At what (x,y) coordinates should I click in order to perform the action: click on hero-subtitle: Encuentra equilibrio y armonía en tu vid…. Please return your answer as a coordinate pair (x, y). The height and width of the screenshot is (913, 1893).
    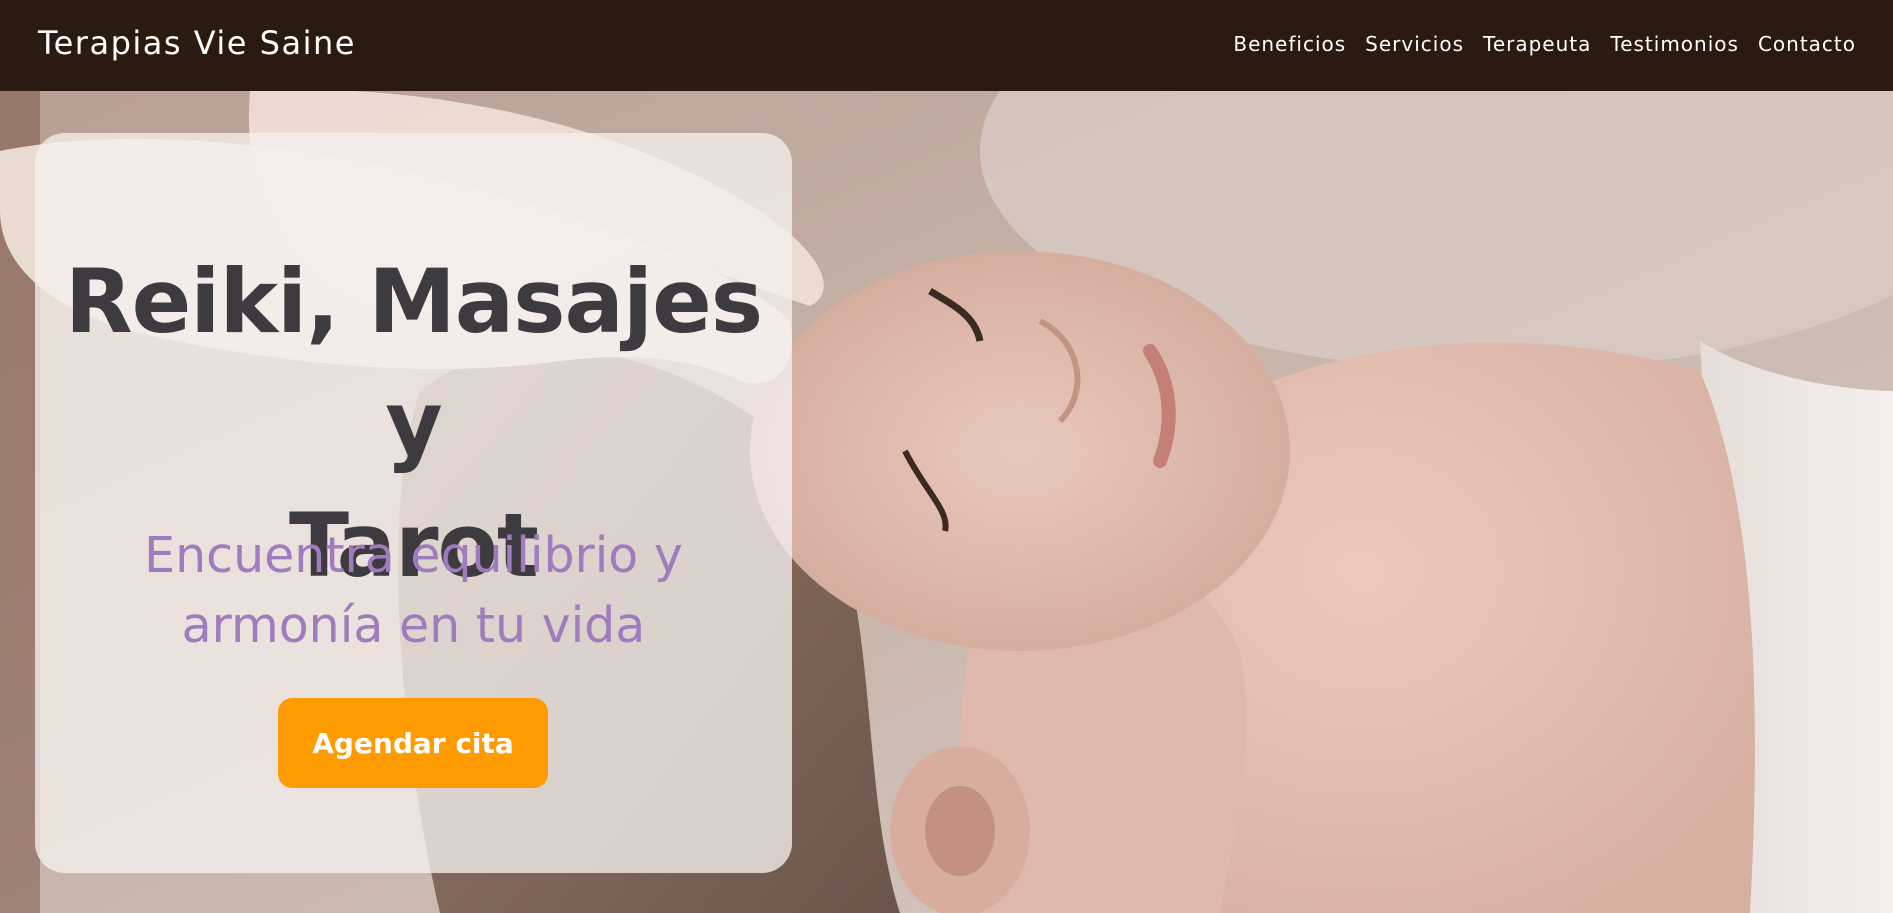
    Looking at the image, I should click on (413, 591).